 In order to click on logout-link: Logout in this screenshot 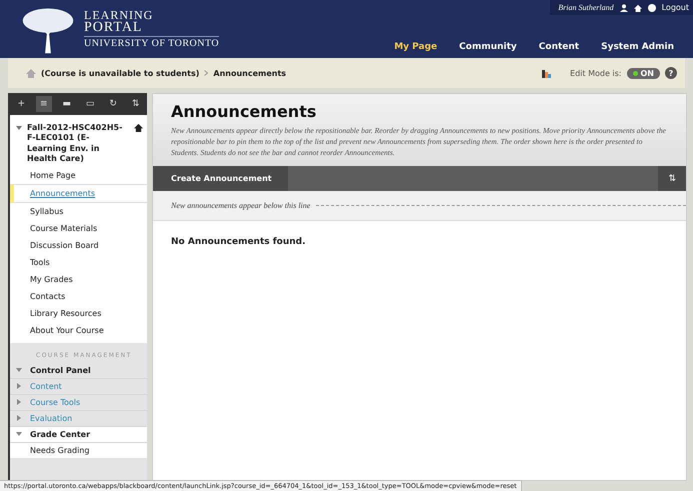, I will do `click(675, 7)`.